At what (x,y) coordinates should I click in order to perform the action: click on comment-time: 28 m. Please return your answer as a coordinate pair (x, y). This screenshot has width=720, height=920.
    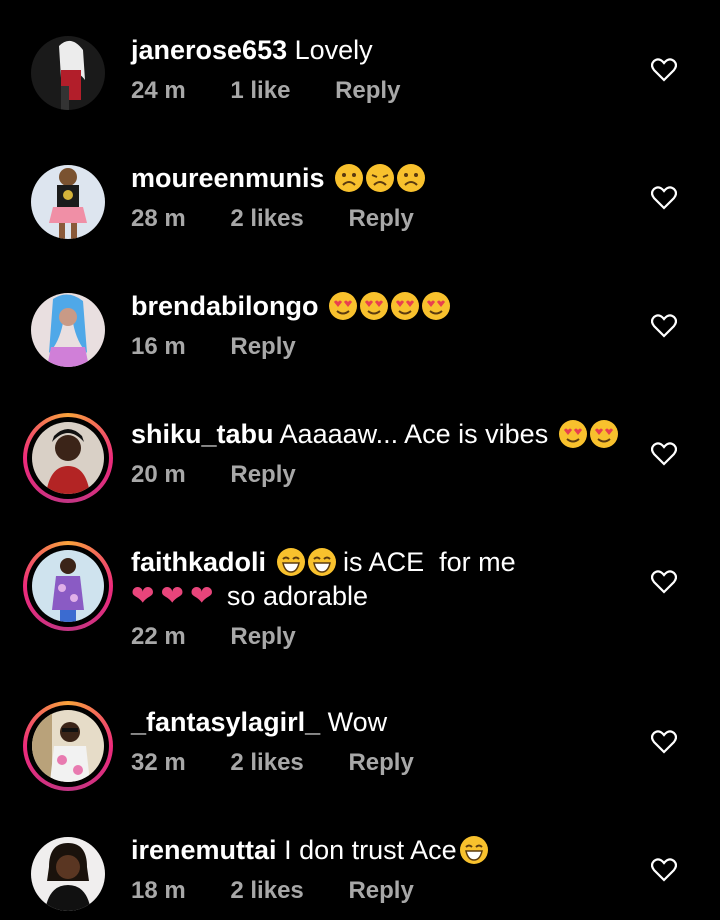
    Looking at the image, I should click on (158, 218).